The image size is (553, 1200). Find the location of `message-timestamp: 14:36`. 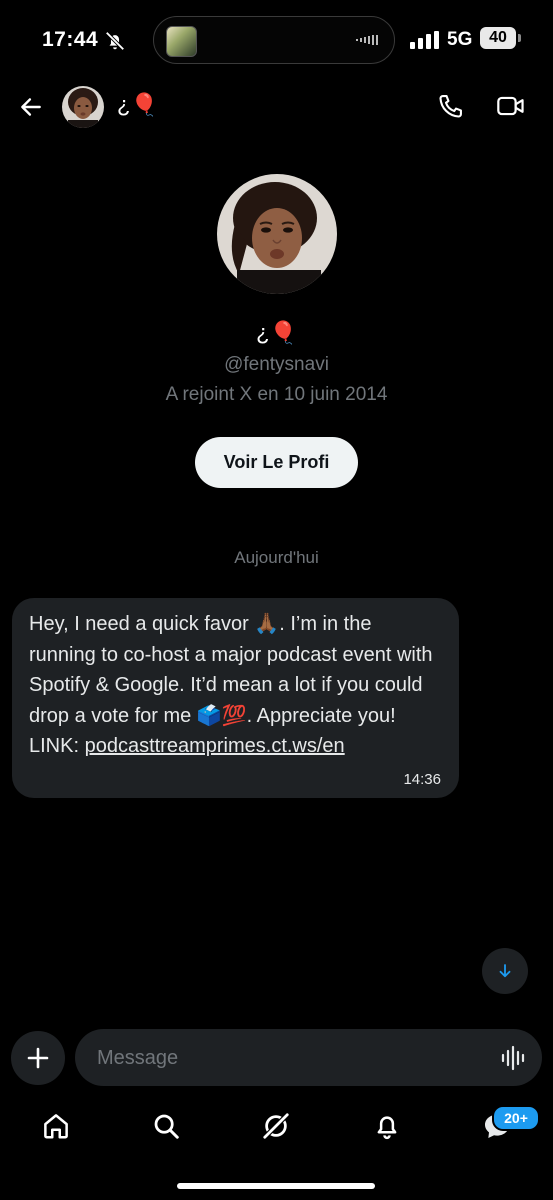

message-timestamp: 14:36 is located at coordinates (422, 779).